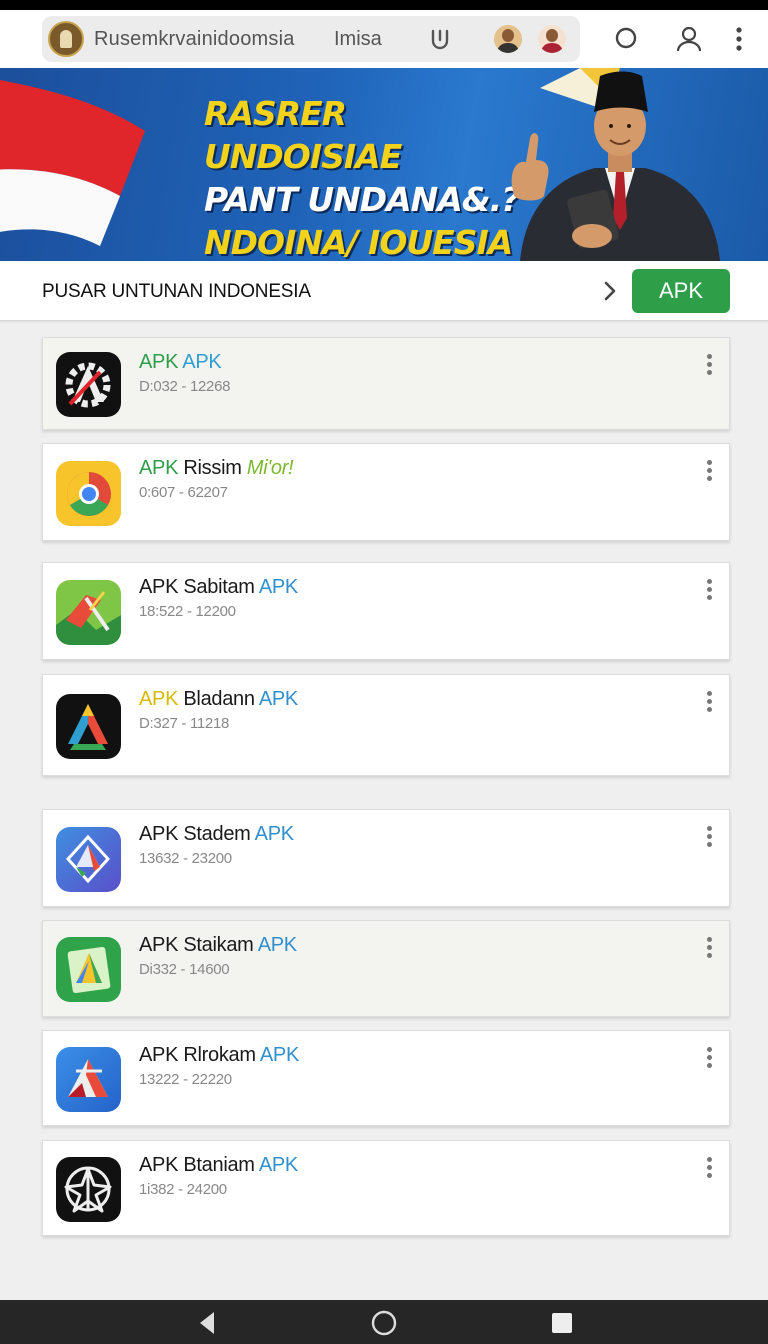 This screenshot has height=1344, width=768. What do you see at coordinates (218, 1165) in the screenshot?
I see `app-name: APK Btaniam APK` at bounding box center [218, 1165].